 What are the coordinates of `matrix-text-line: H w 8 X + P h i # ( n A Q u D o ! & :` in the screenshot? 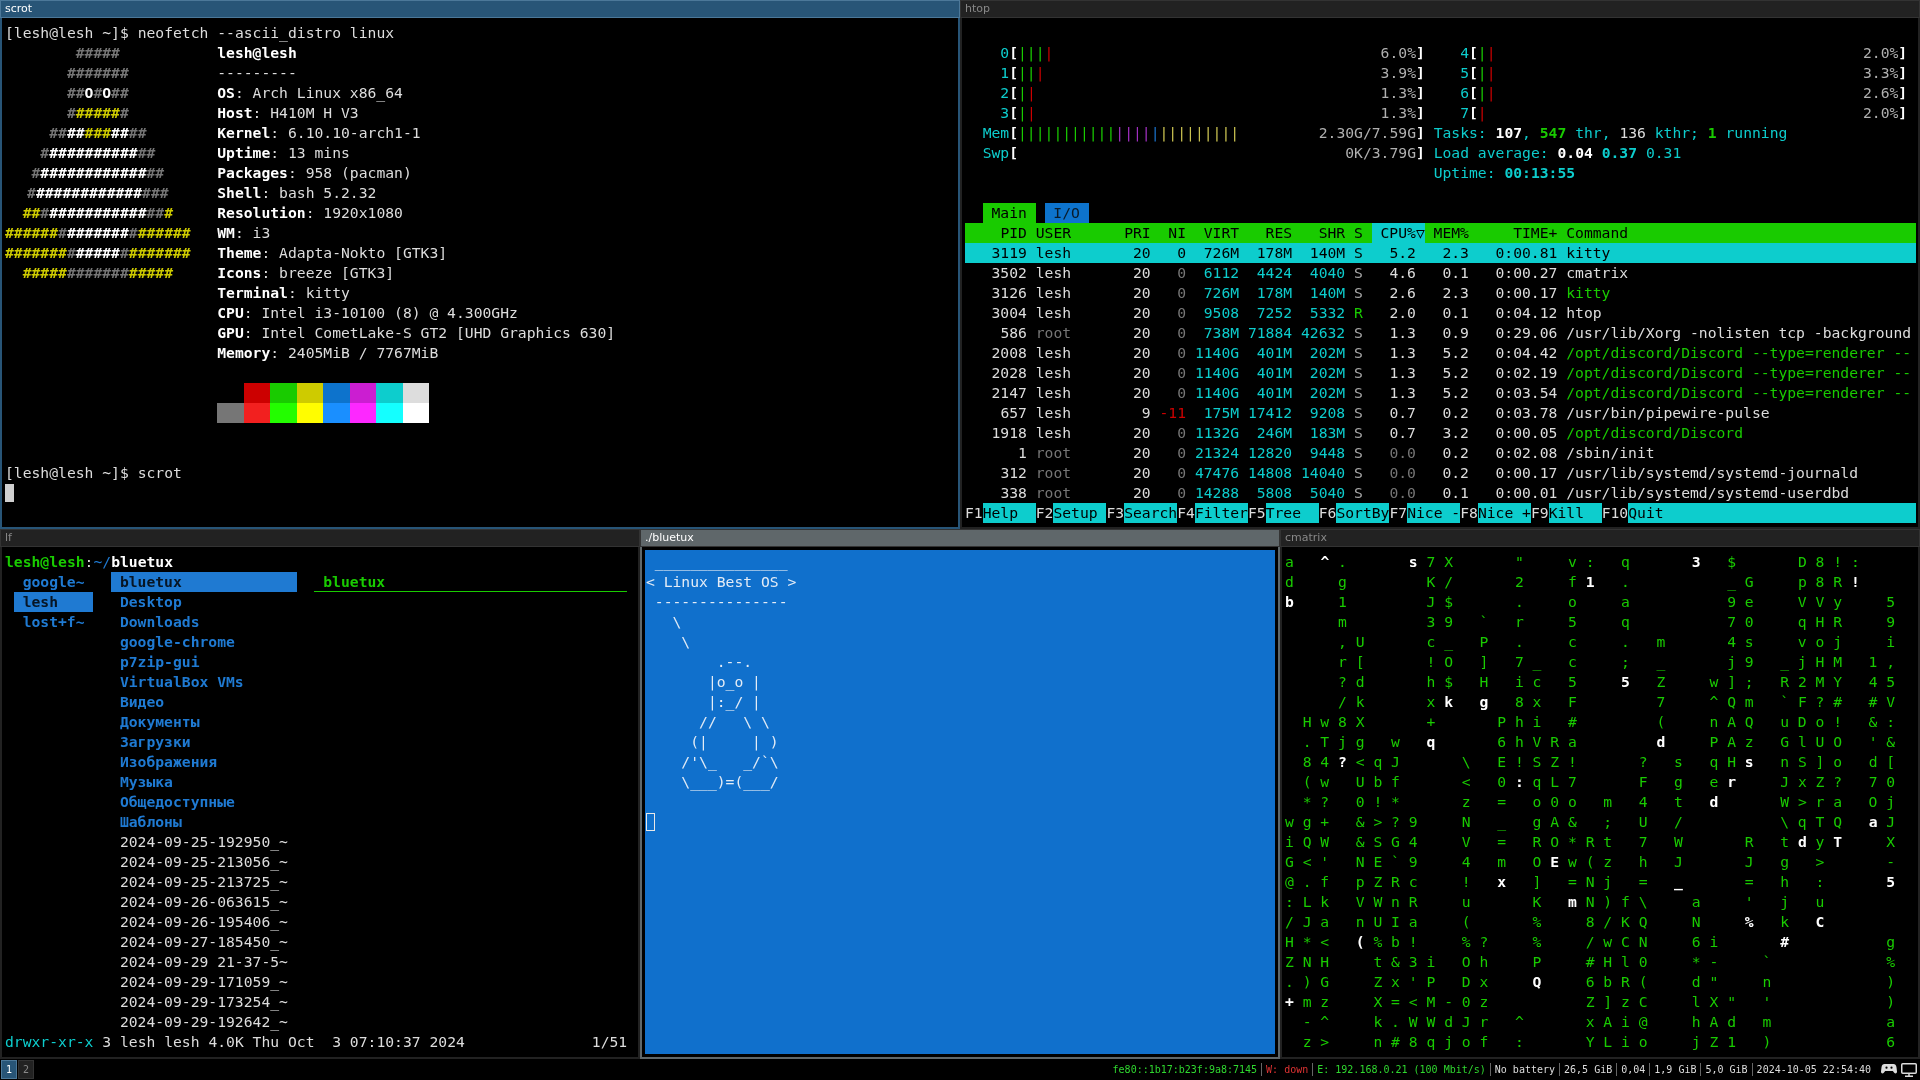 It's located at (1599, 722).